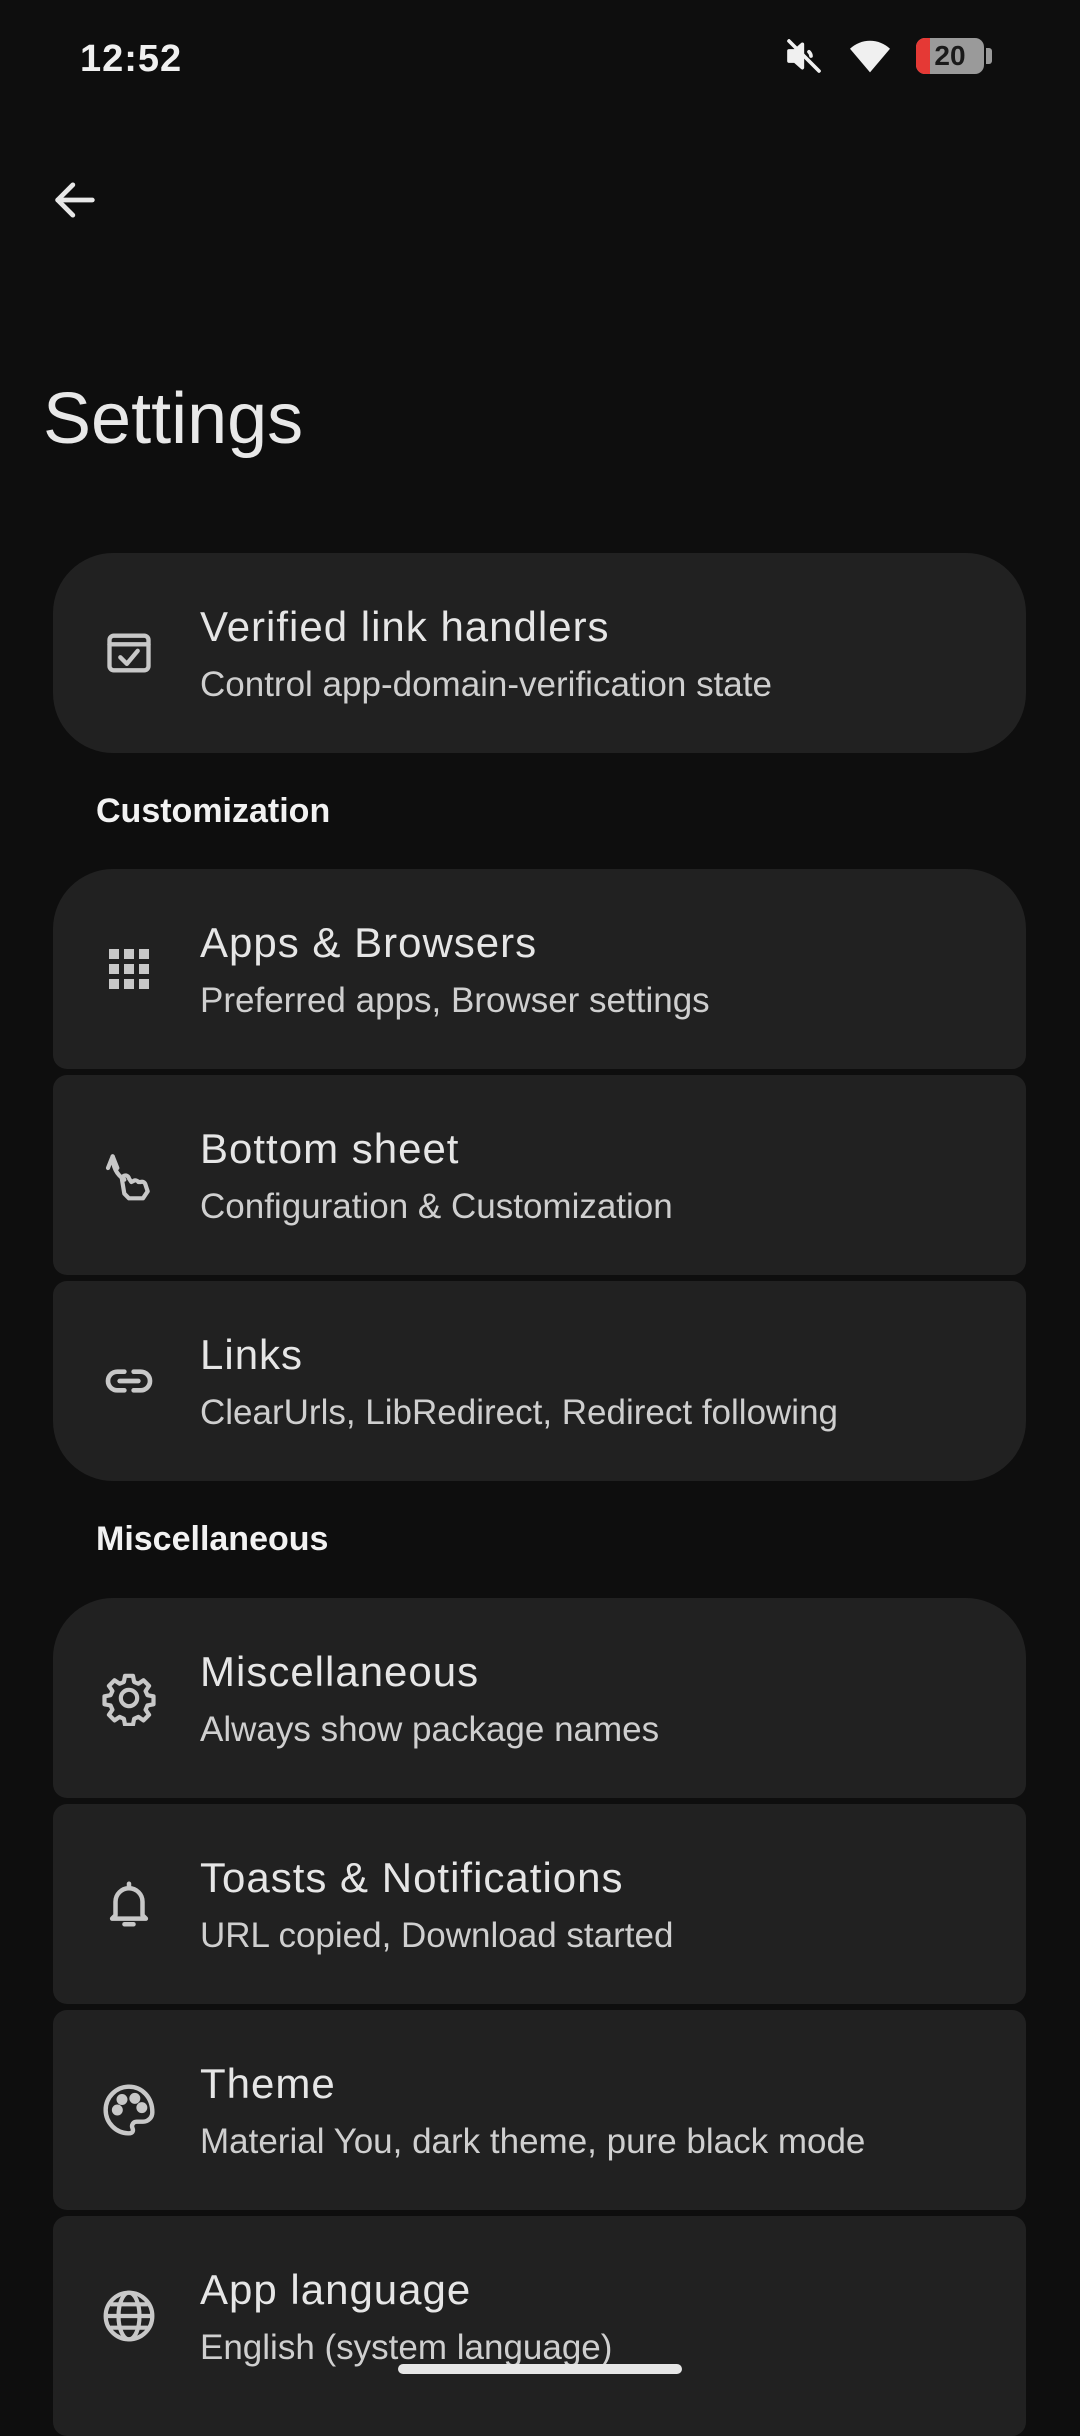 The image size is (1080, 2436). I want to click on status-bar: 12:52 20, so click(540, 60).